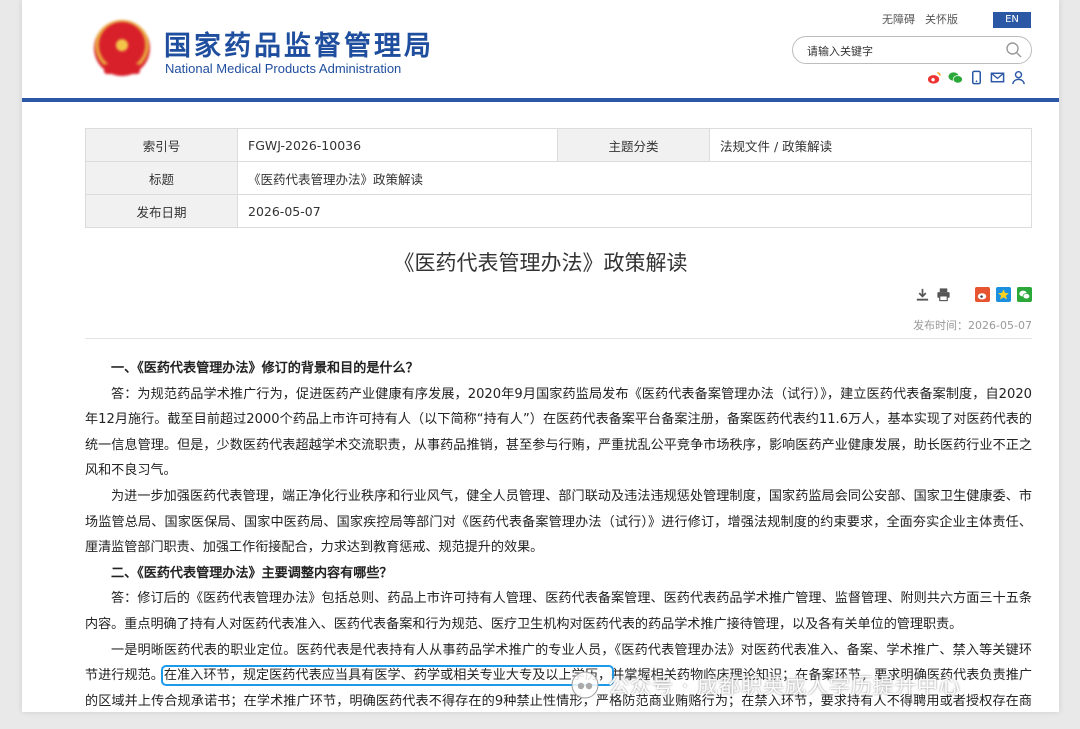  What do you see at coordinates (161, 145) in the screenshot?
I see `index-label: 索引号` at bounding box center [161, 145].